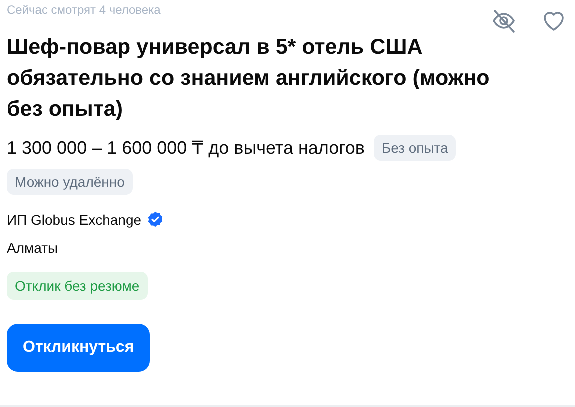 The height and width of the screenshot is (407, 575). Describe the element at coordinates (415, 148) in the screenshot. I see `experience-tag: Без опыта` at that location.